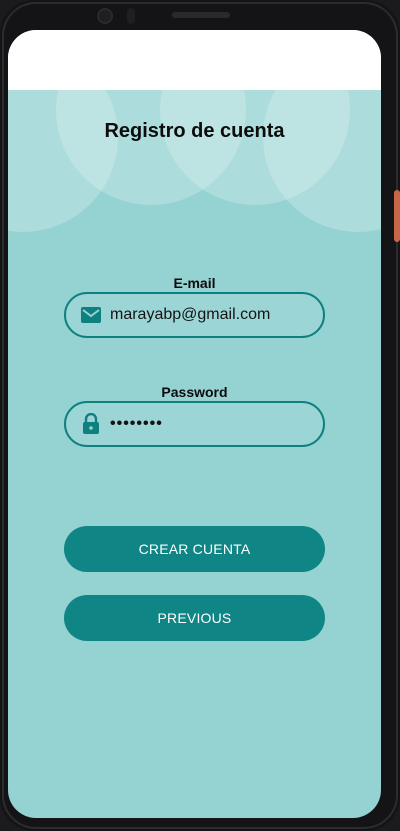  I want to click on password-value: ••••••••, so click(136, 423).